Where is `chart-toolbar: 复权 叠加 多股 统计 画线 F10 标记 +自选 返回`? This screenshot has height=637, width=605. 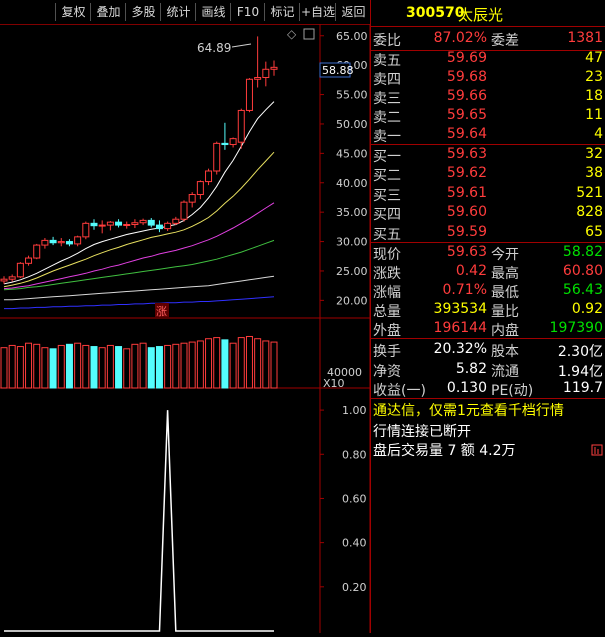 chart-toolbar: 复权 叠加 多股 统计 画线 F10 标记 +自选 返回 is located at coordinates (185, 12).